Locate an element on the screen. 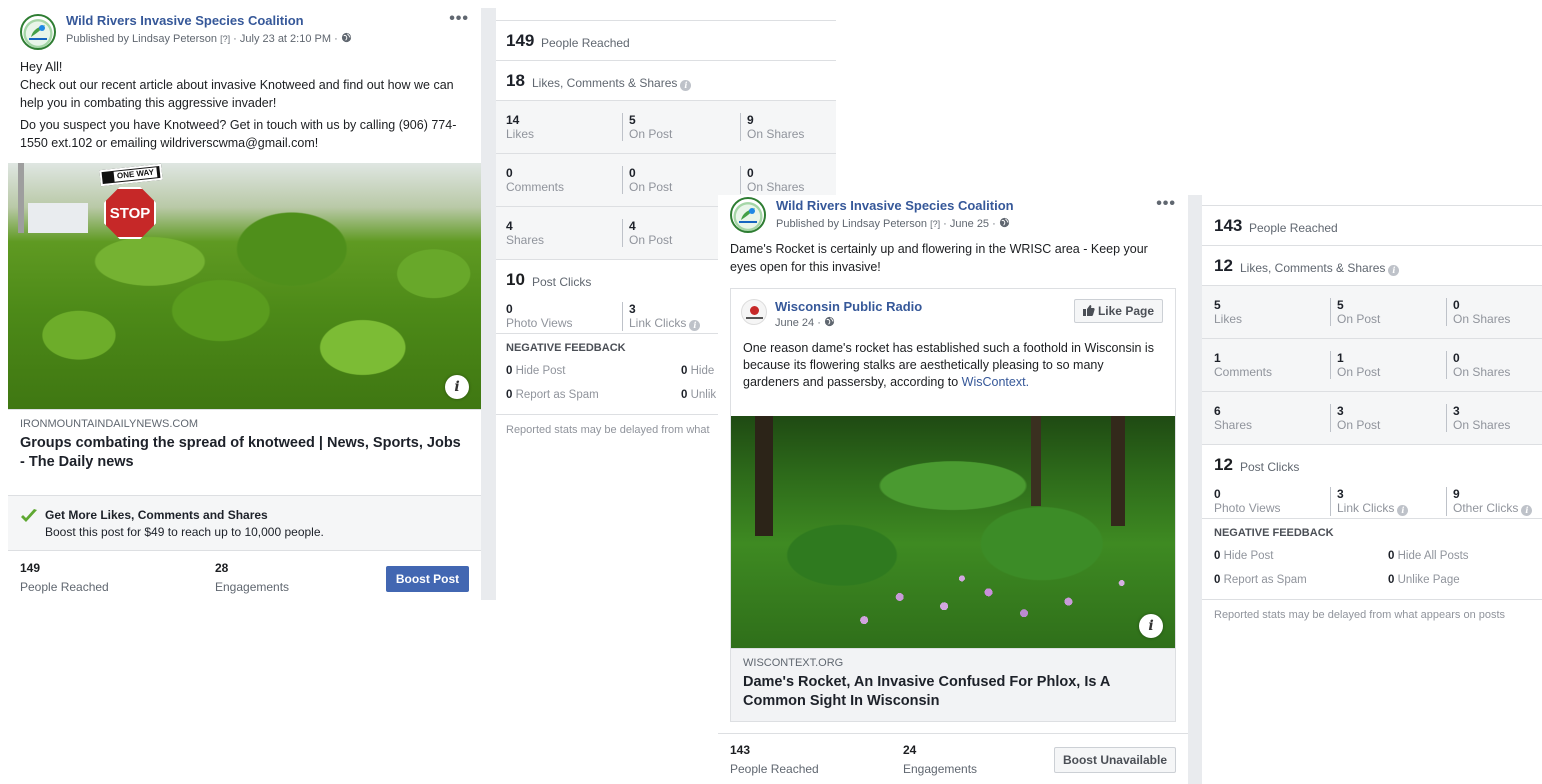 Image resolution: width=1542 pixels, height=784 pixels. post-date: July 23 at 2:10 PM is located at coordinates (285, 39).